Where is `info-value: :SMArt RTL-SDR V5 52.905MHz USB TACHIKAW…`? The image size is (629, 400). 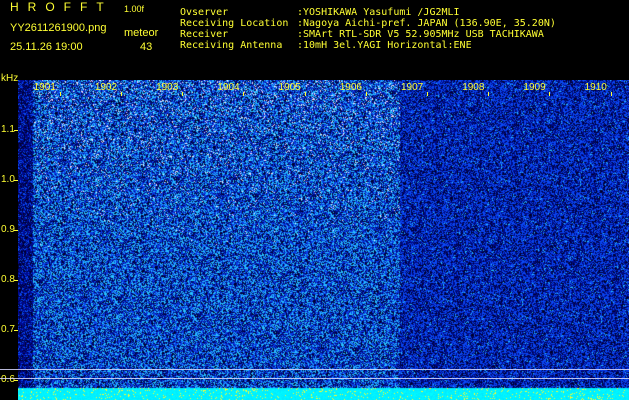 info-value: :SMArt RTL-SDR V5 52.905MHz USB TACHIKAW… is located at coordinates (420, 34).